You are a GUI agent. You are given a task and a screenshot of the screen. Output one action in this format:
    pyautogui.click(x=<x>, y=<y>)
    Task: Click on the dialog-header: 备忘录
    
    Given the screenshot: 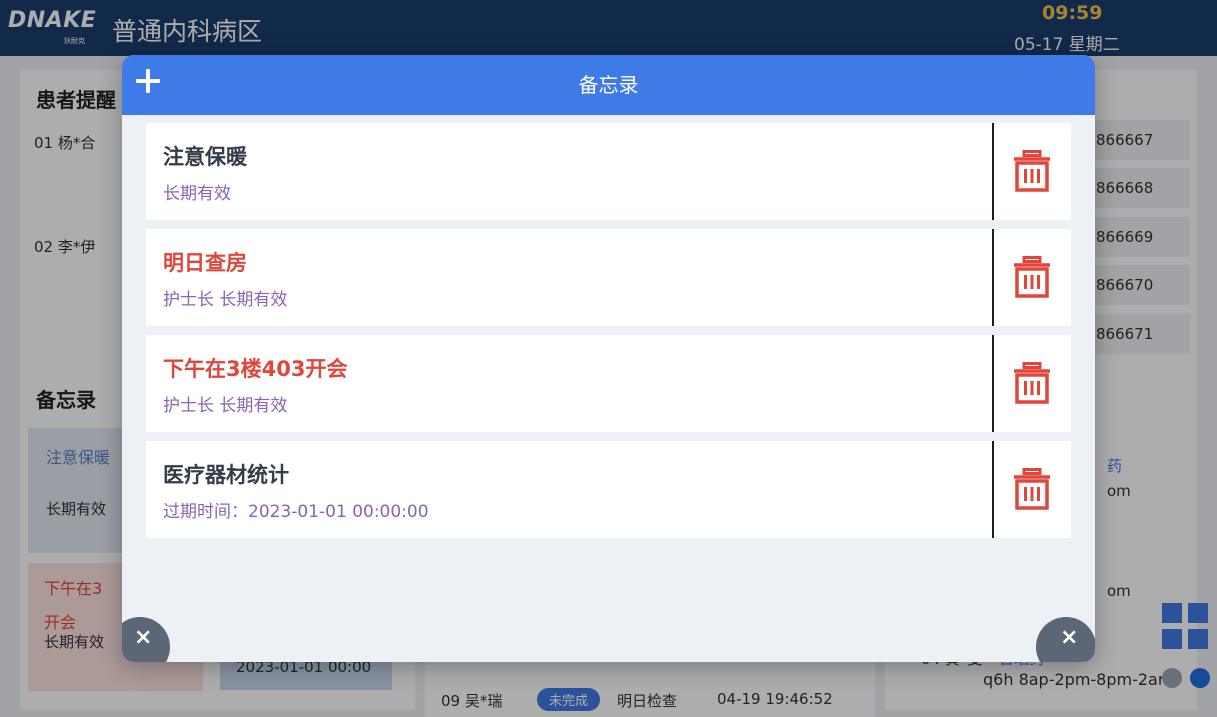 What is the action you would take?
    pyautogui.click(x=608, y=85)
    